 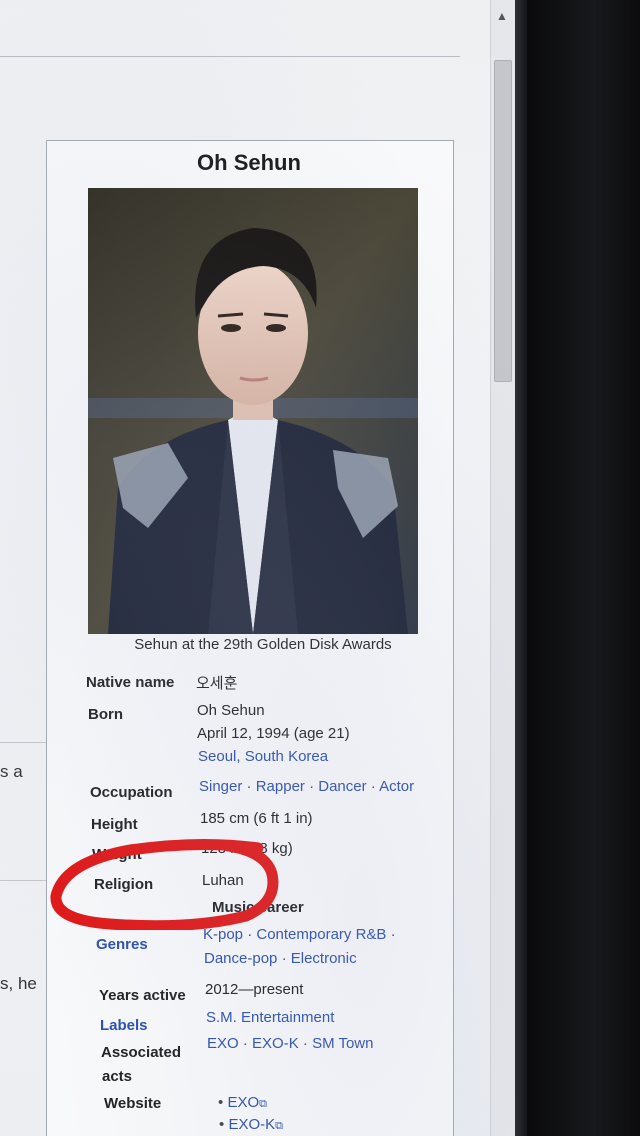 I want to click on occupation-link-rapper: Rapper, so click(x=280, y=786).